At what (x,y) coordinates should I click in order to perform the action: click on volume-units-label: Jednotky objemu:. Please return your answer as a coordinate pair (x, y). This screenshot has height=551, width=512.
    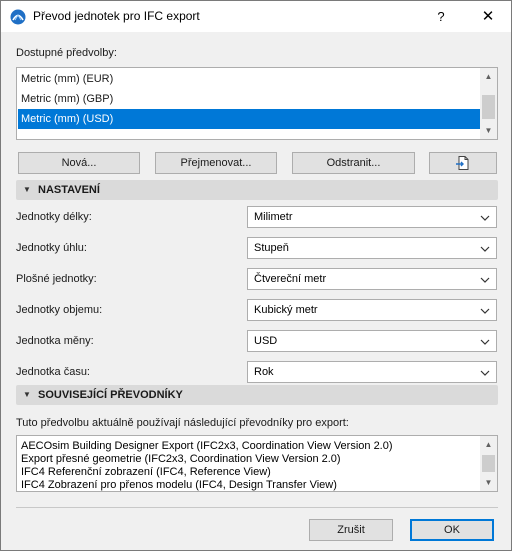
    Looking at the image, I should click on (59, 310).